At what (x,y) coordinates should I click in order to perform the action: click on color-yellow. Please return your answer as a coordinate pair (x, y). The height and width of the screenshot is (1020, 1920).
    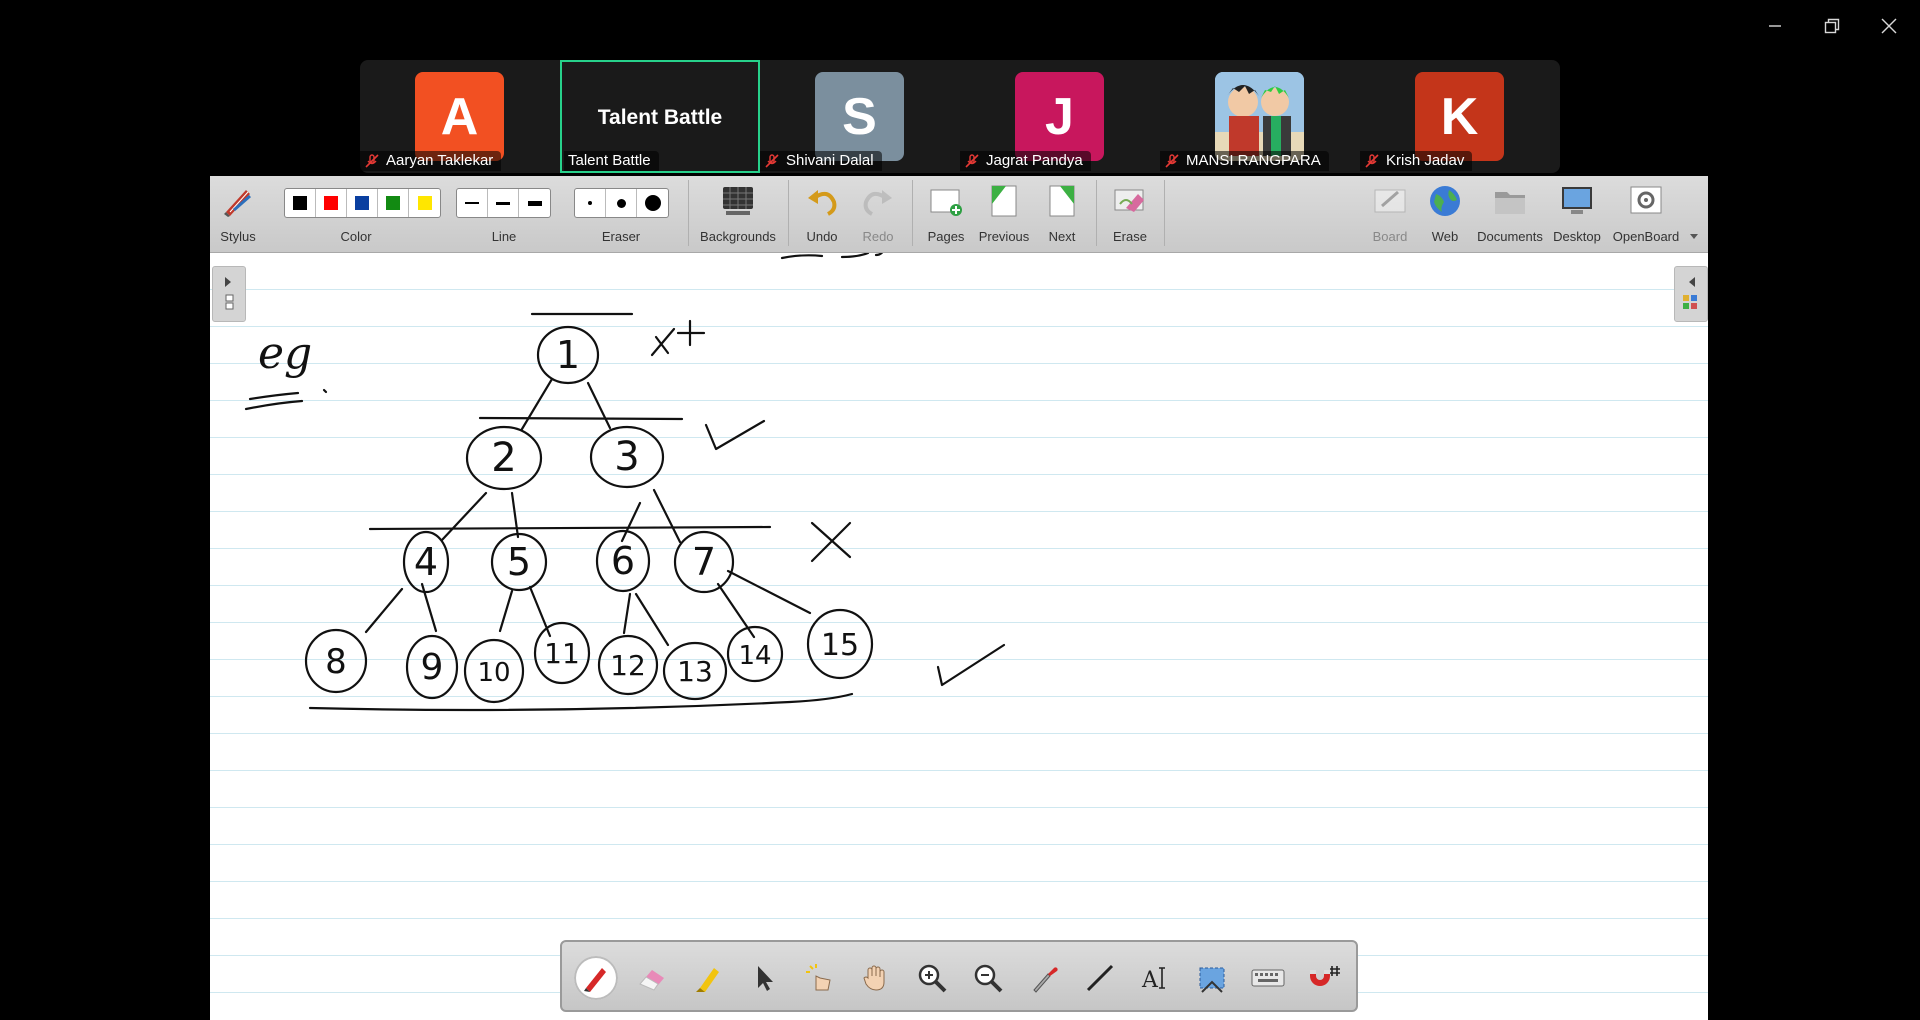
    Looking at the image, I should click on (424, 203).